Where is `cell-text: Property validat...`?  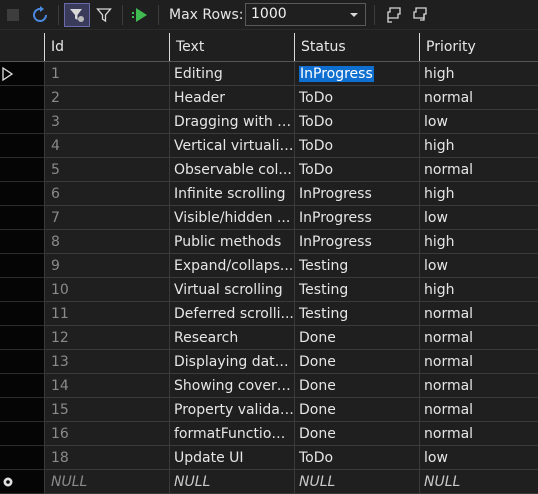
cell-text: Property validat... is located at coordinates (232, 410).